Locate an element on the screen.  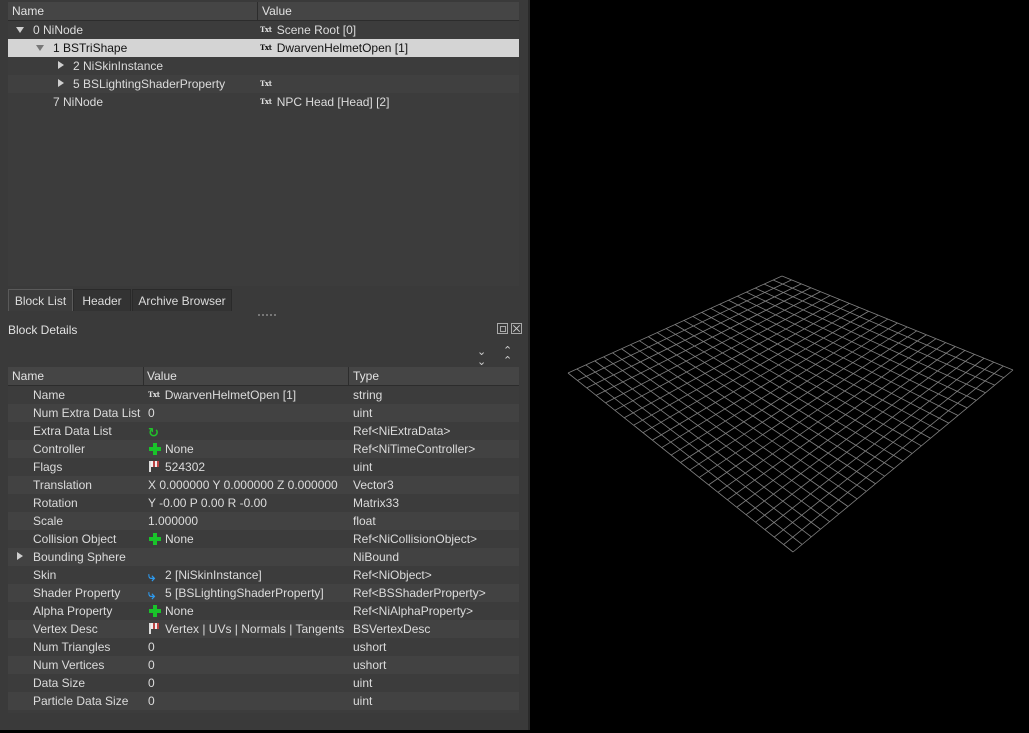
field-value: 524302 is located at coordinates (176, 467).